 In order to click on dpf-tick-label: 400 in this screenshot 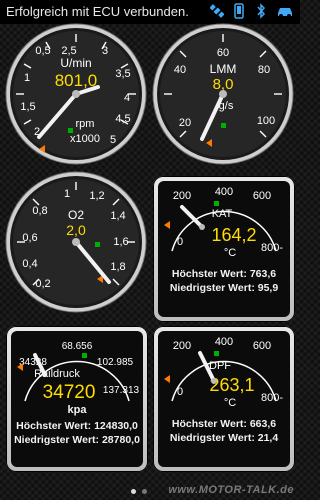, I will do `click(224, 342)`.